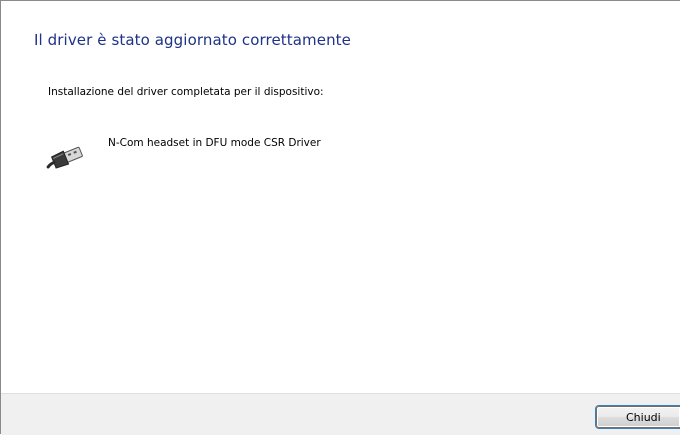  What do you see at coordinates (64, 157) in the screenshot?
I see `usb-plug-icon` at bounding box center [64, 157].